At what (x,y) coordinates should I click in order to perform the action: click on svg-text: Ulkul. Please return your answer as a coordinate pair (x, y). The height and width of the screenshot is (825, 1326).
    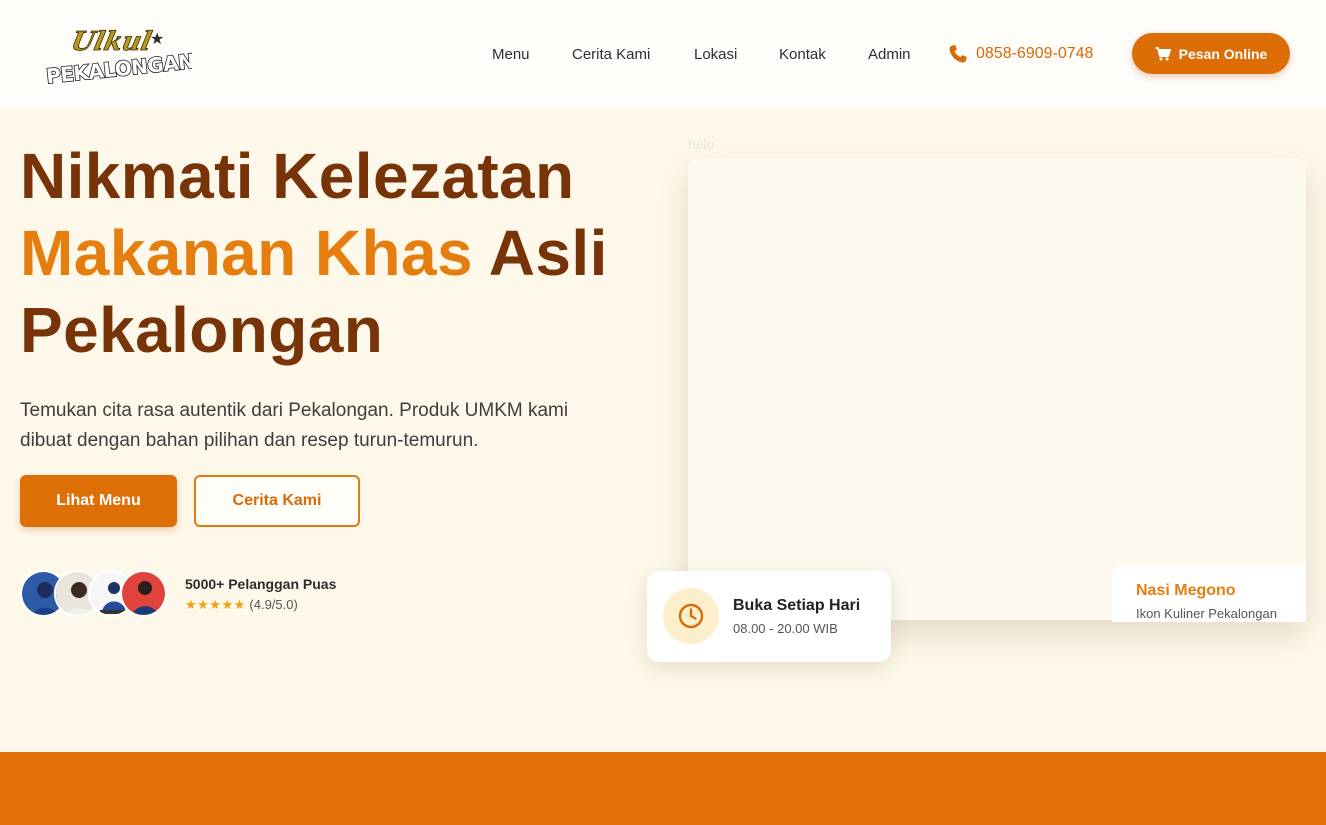
    Looking at the image, I should click on (112, 41).